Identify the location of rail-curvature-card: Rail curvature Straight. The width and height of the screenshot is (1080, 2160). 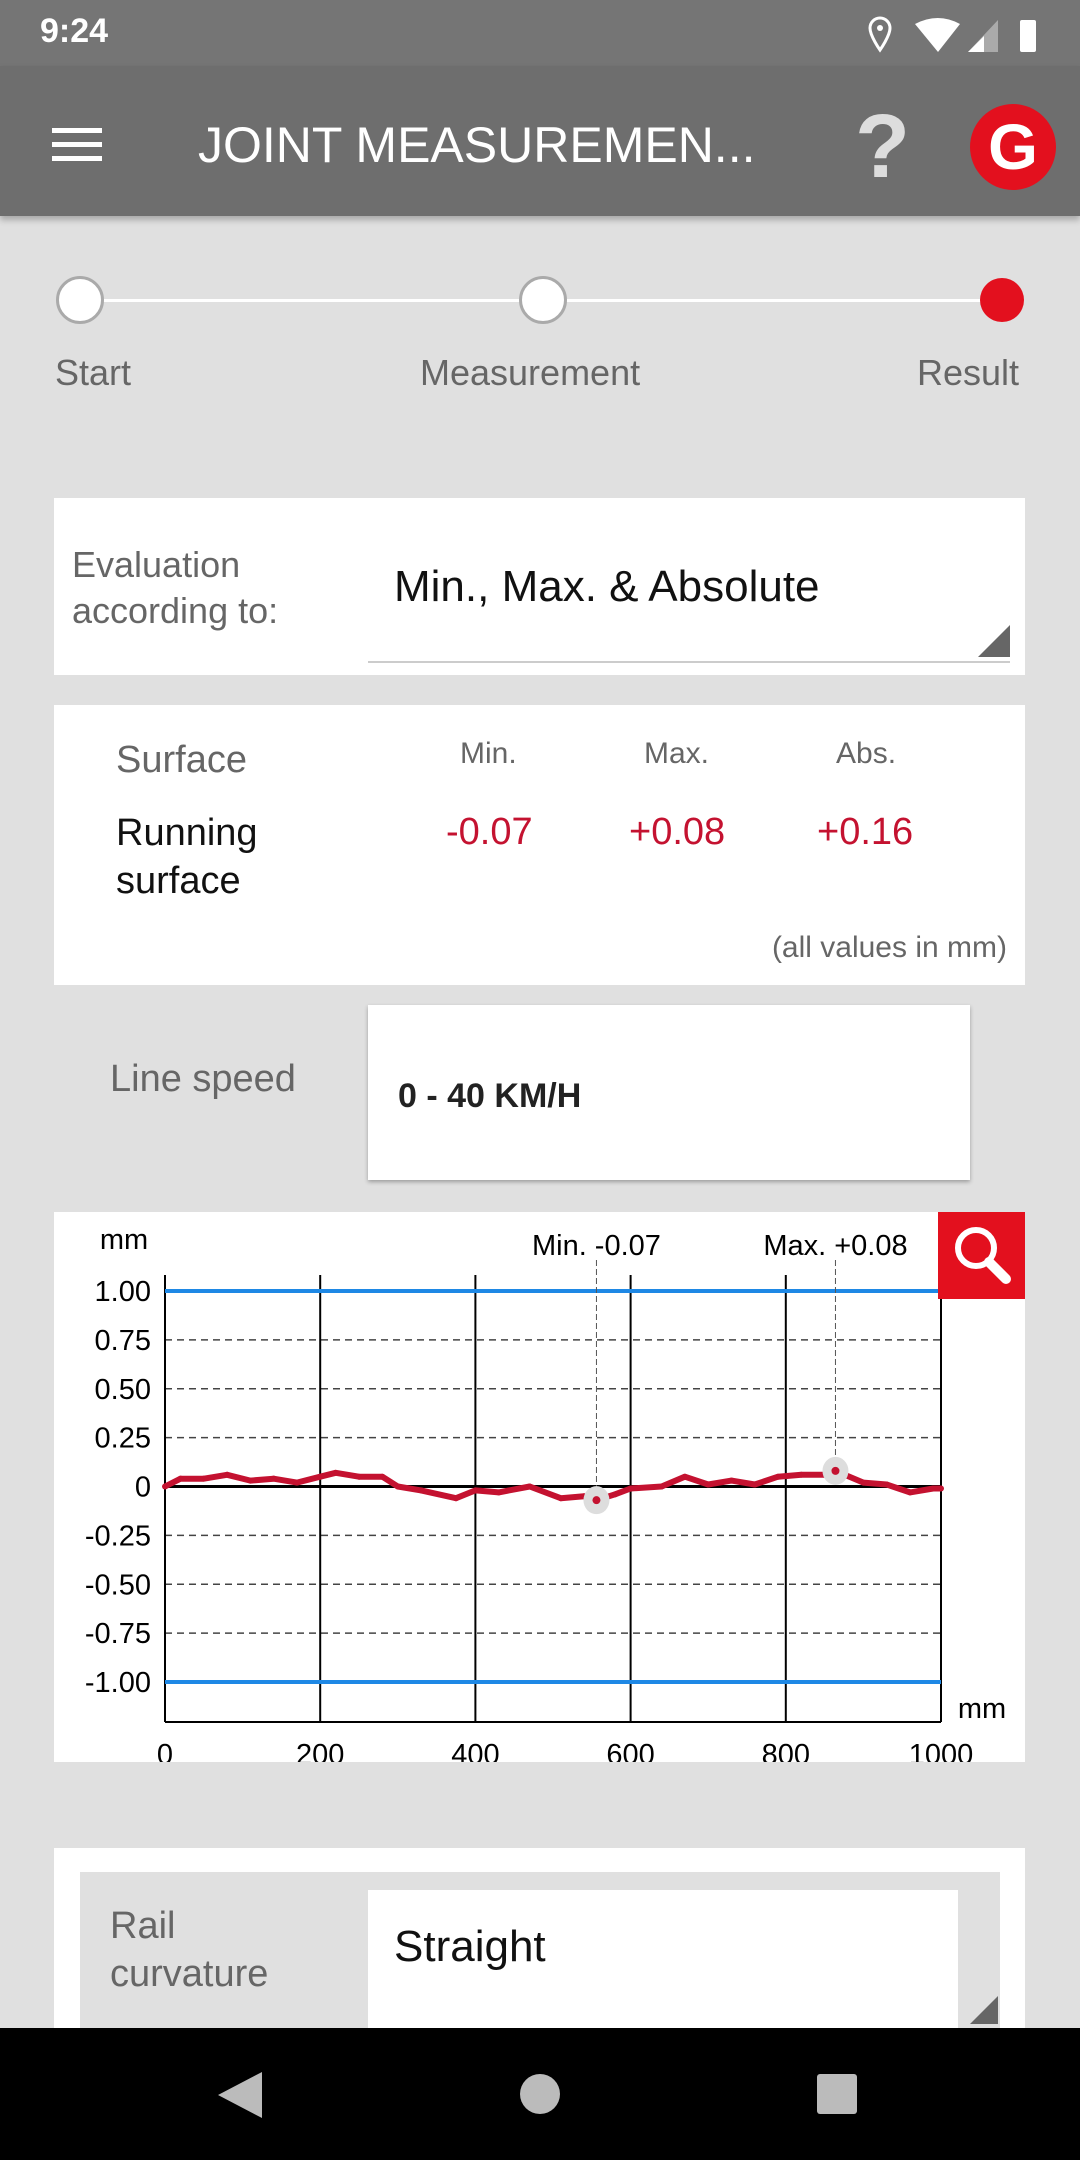
(539, 1939).